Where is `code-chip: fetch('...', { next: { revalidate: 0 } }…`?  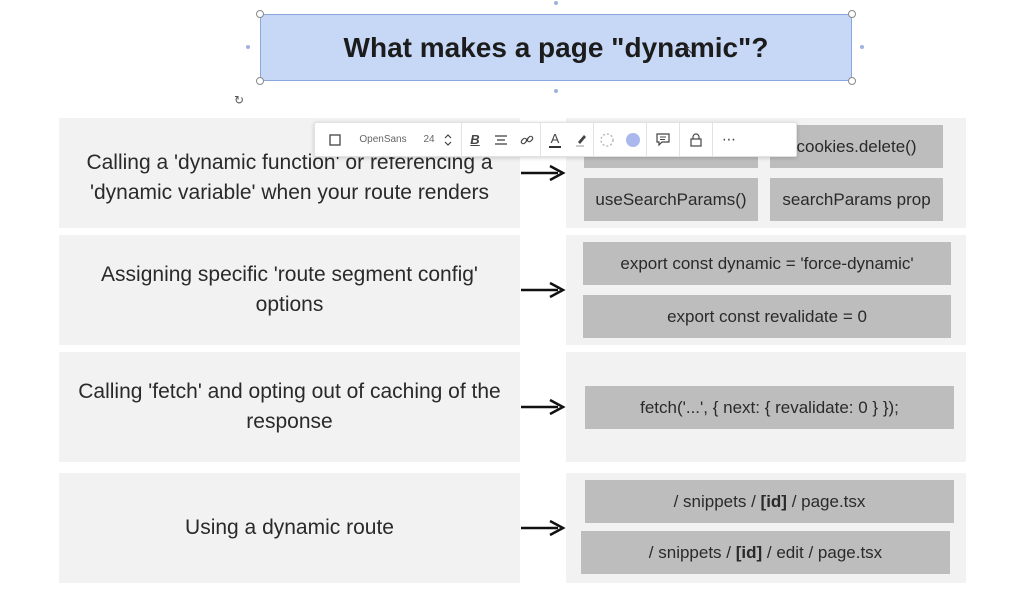 code-chip: fetch('...', { next: { revalidate: 0 } }… is located at coordinates (769, 407).